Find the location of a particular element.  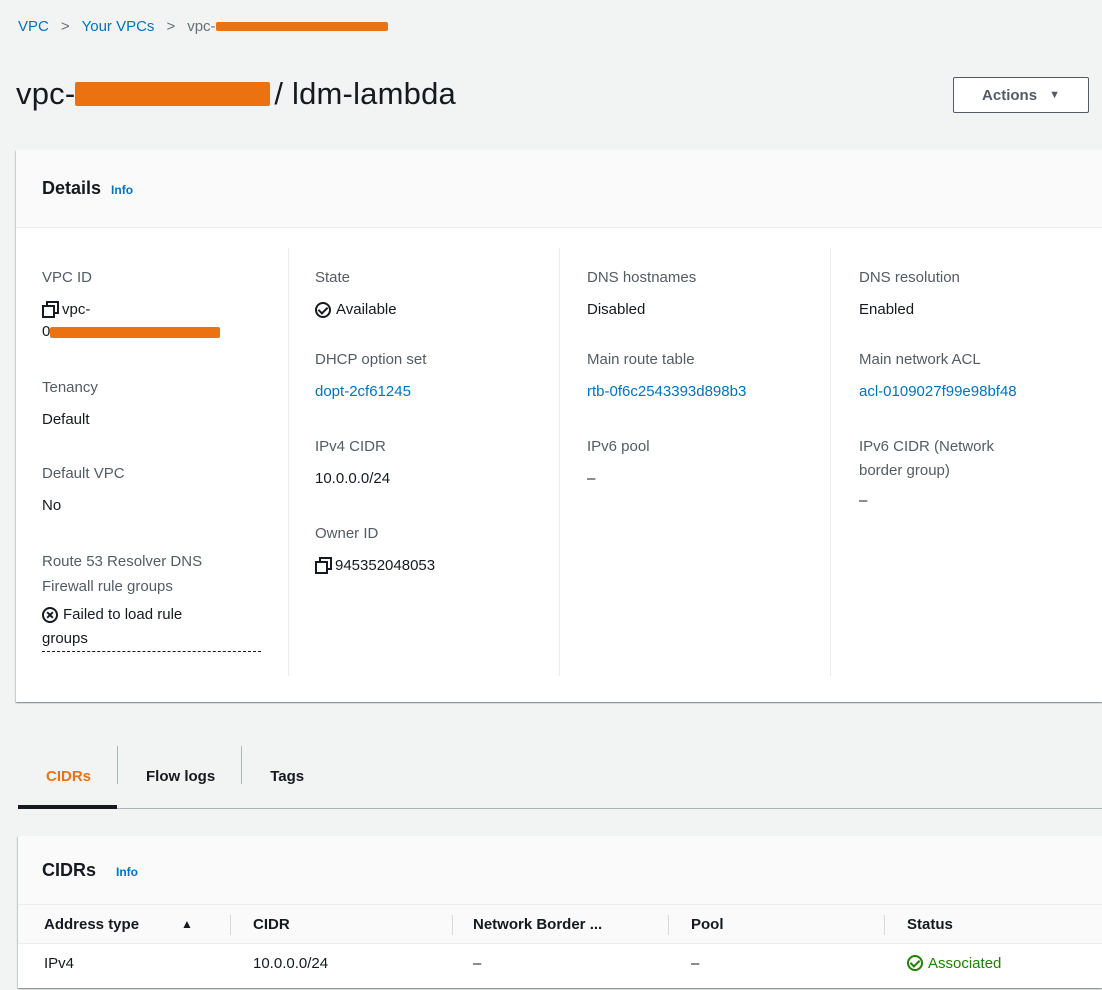

error-icon is located at coordinates (50, 615).